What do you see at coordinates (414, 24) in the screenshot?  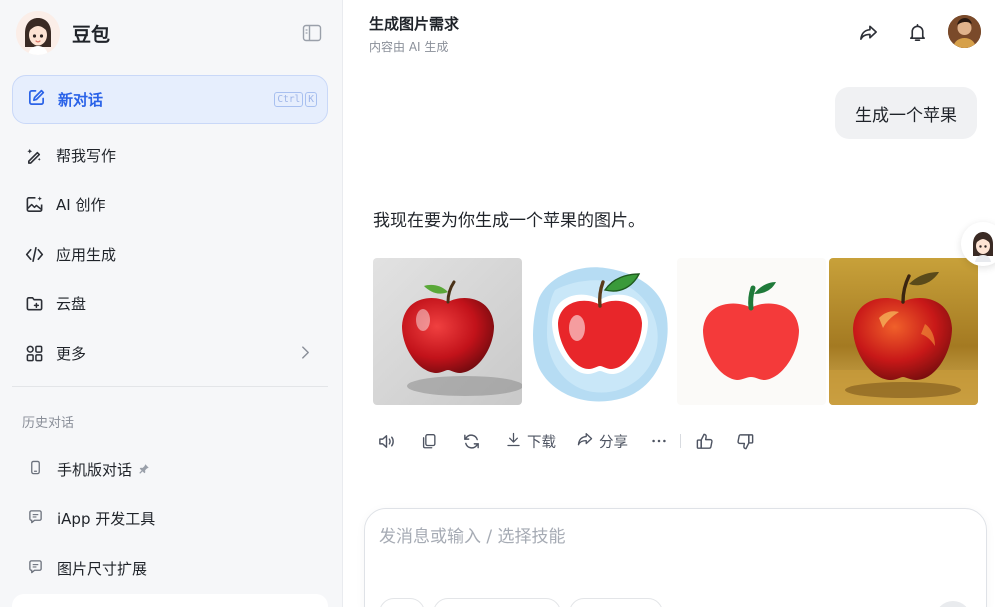 I see `chat-title: 生成图片需求` at bounding box center [414, 24].